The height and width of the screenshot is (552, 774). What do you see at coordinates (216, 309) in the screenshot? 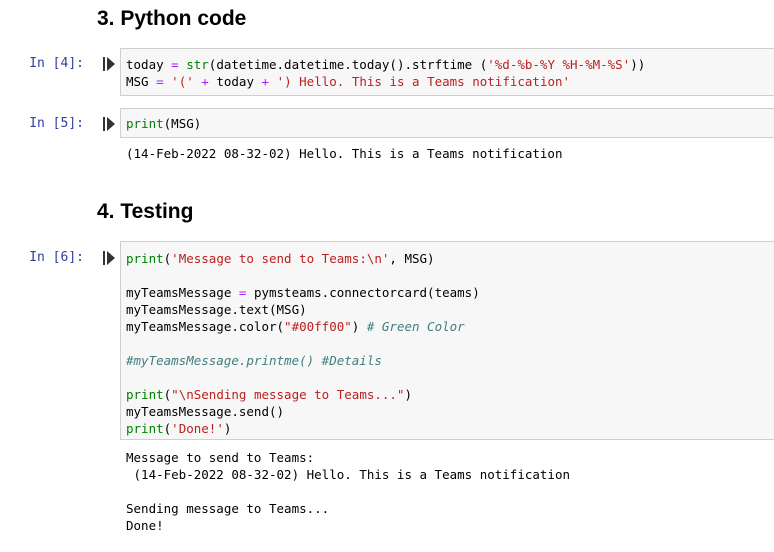
I see `code-token: myTeamsMessage.text(MSG)` at bounding box center [216, 309].